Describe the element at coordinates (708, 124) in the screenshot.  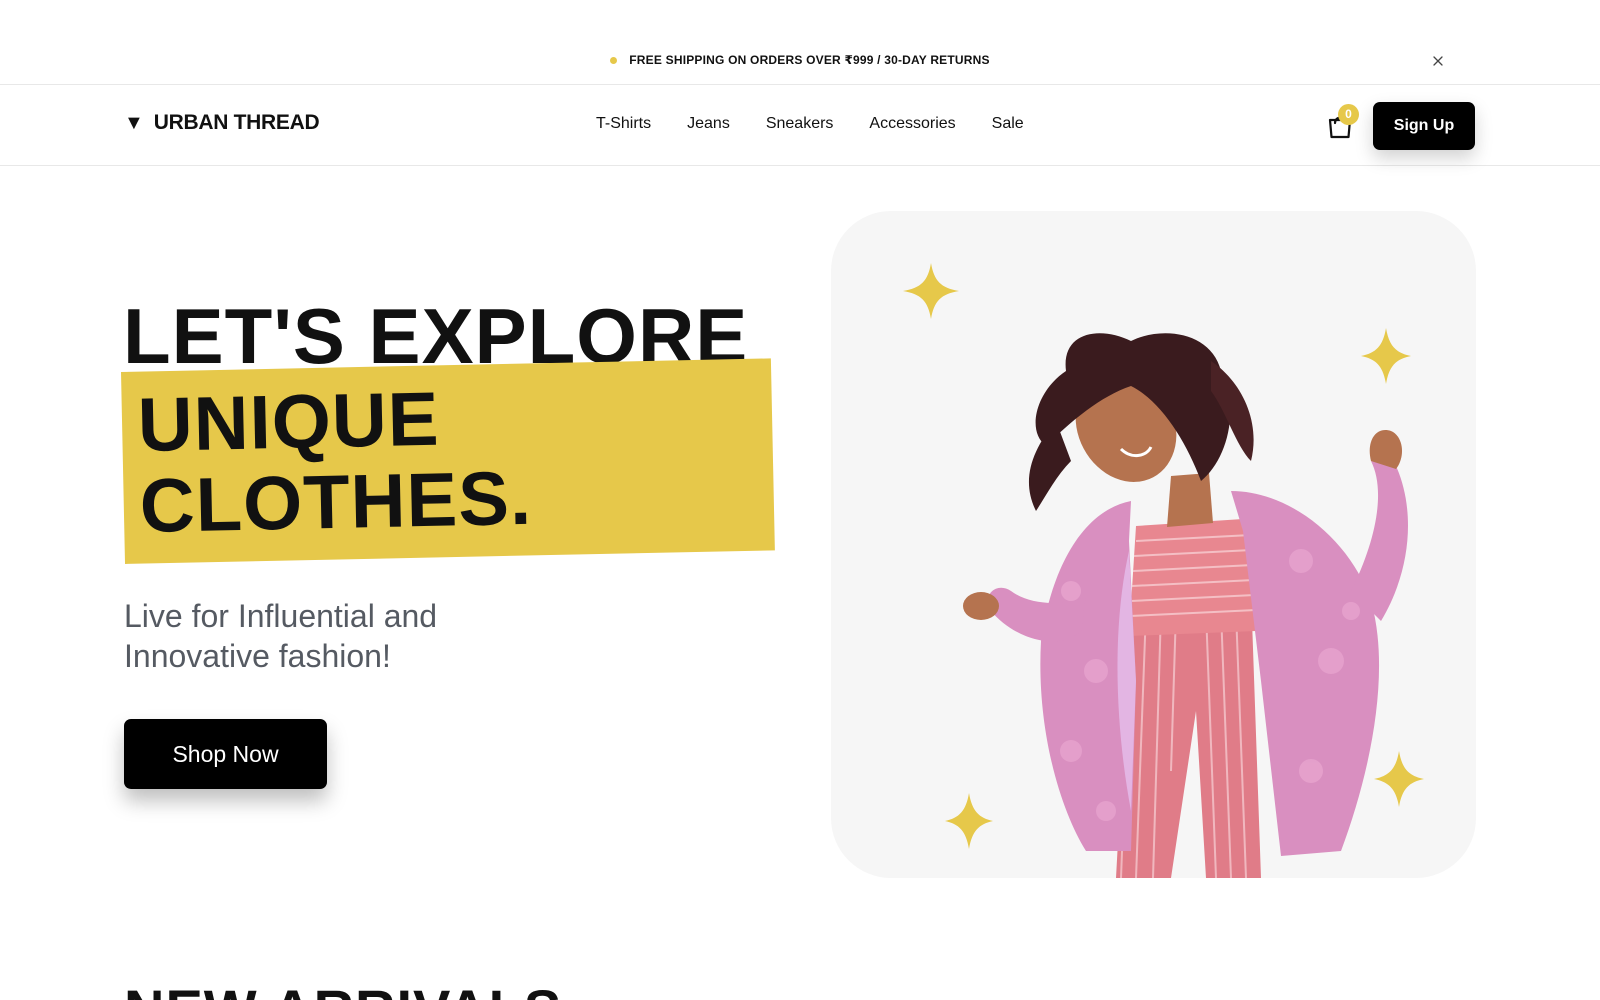
I see `nav-item-jeans: Jeans` at that location.